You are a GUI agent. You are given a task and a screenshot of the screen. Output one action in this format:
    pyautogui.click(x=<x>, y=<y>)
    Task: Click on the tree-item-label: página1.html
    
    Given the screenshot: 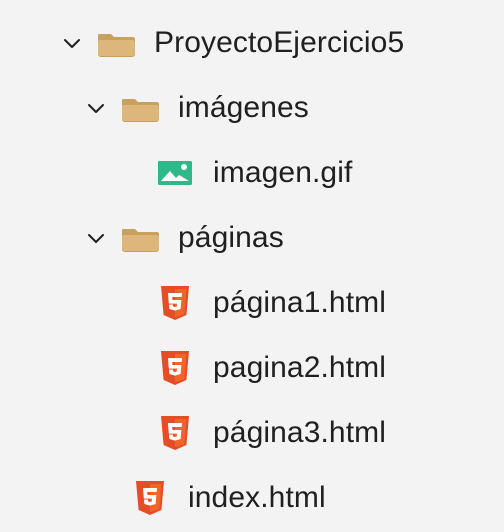 What is the action you would take?
    pyautogui.click(x=299, y=302)
    